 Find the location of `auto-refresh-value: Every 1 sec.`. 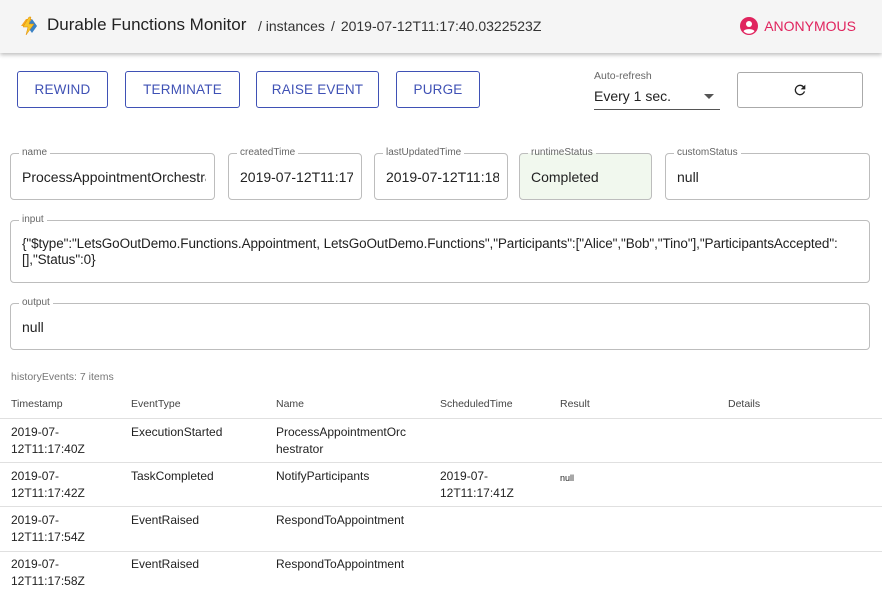

auto-refresh-value: Every 1 sec. is located at coordinates (633, 96).